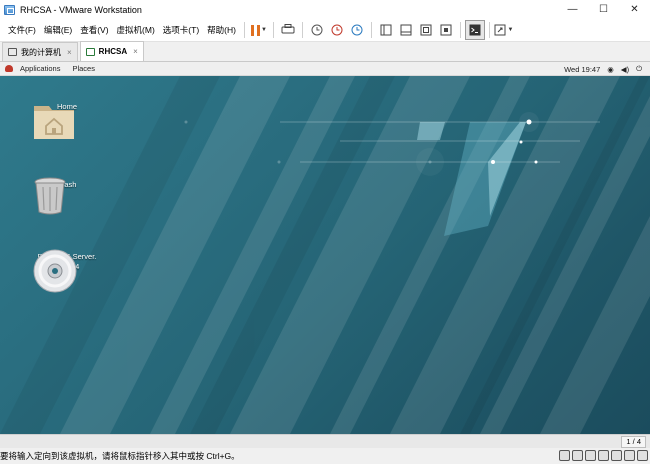 The height and width of the screenshot is (464, 650). Describe the element at coordinates (181, 30) in the screenshot. I see `menu-tabs: 选项卡(T)` at that location.